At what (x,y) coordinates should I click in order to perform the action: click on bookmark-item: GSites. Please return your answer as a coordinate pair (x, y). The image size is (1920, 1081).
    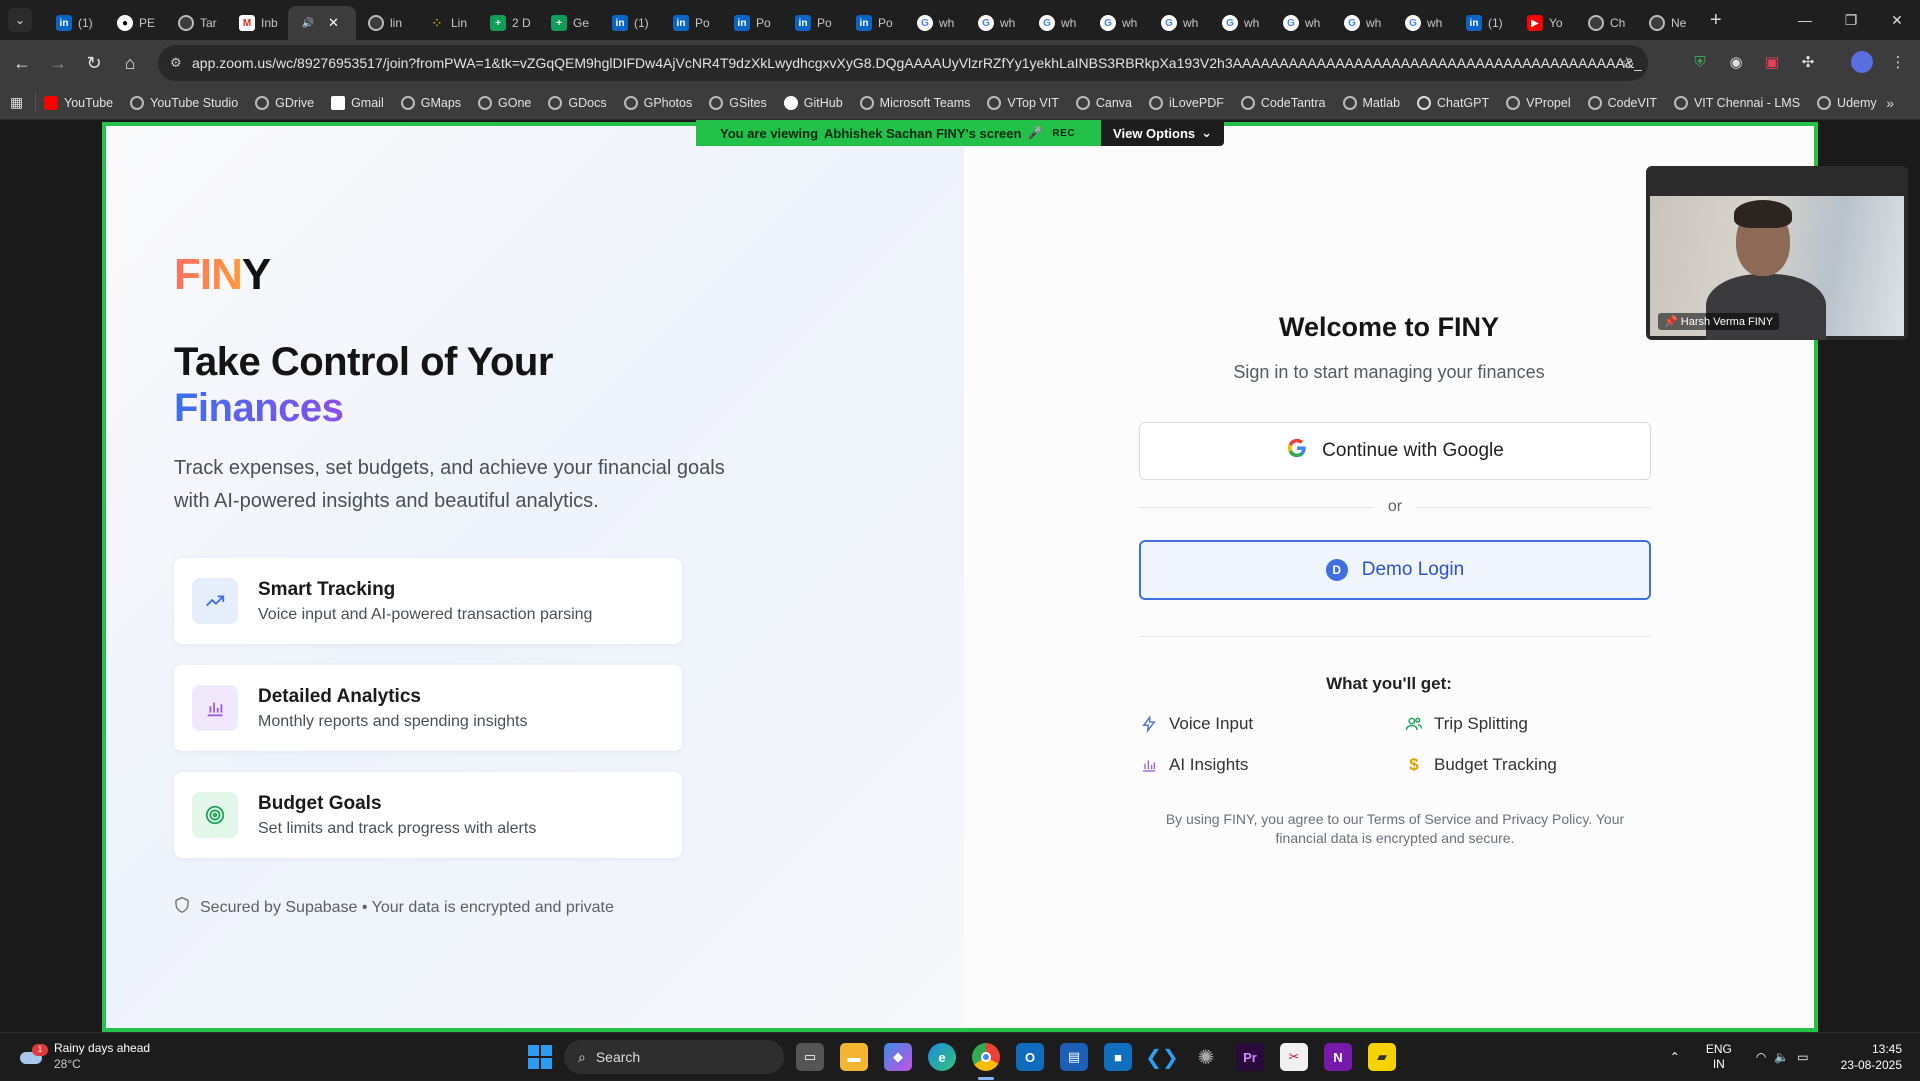
    Looking at the image, I should click on (738, 102).